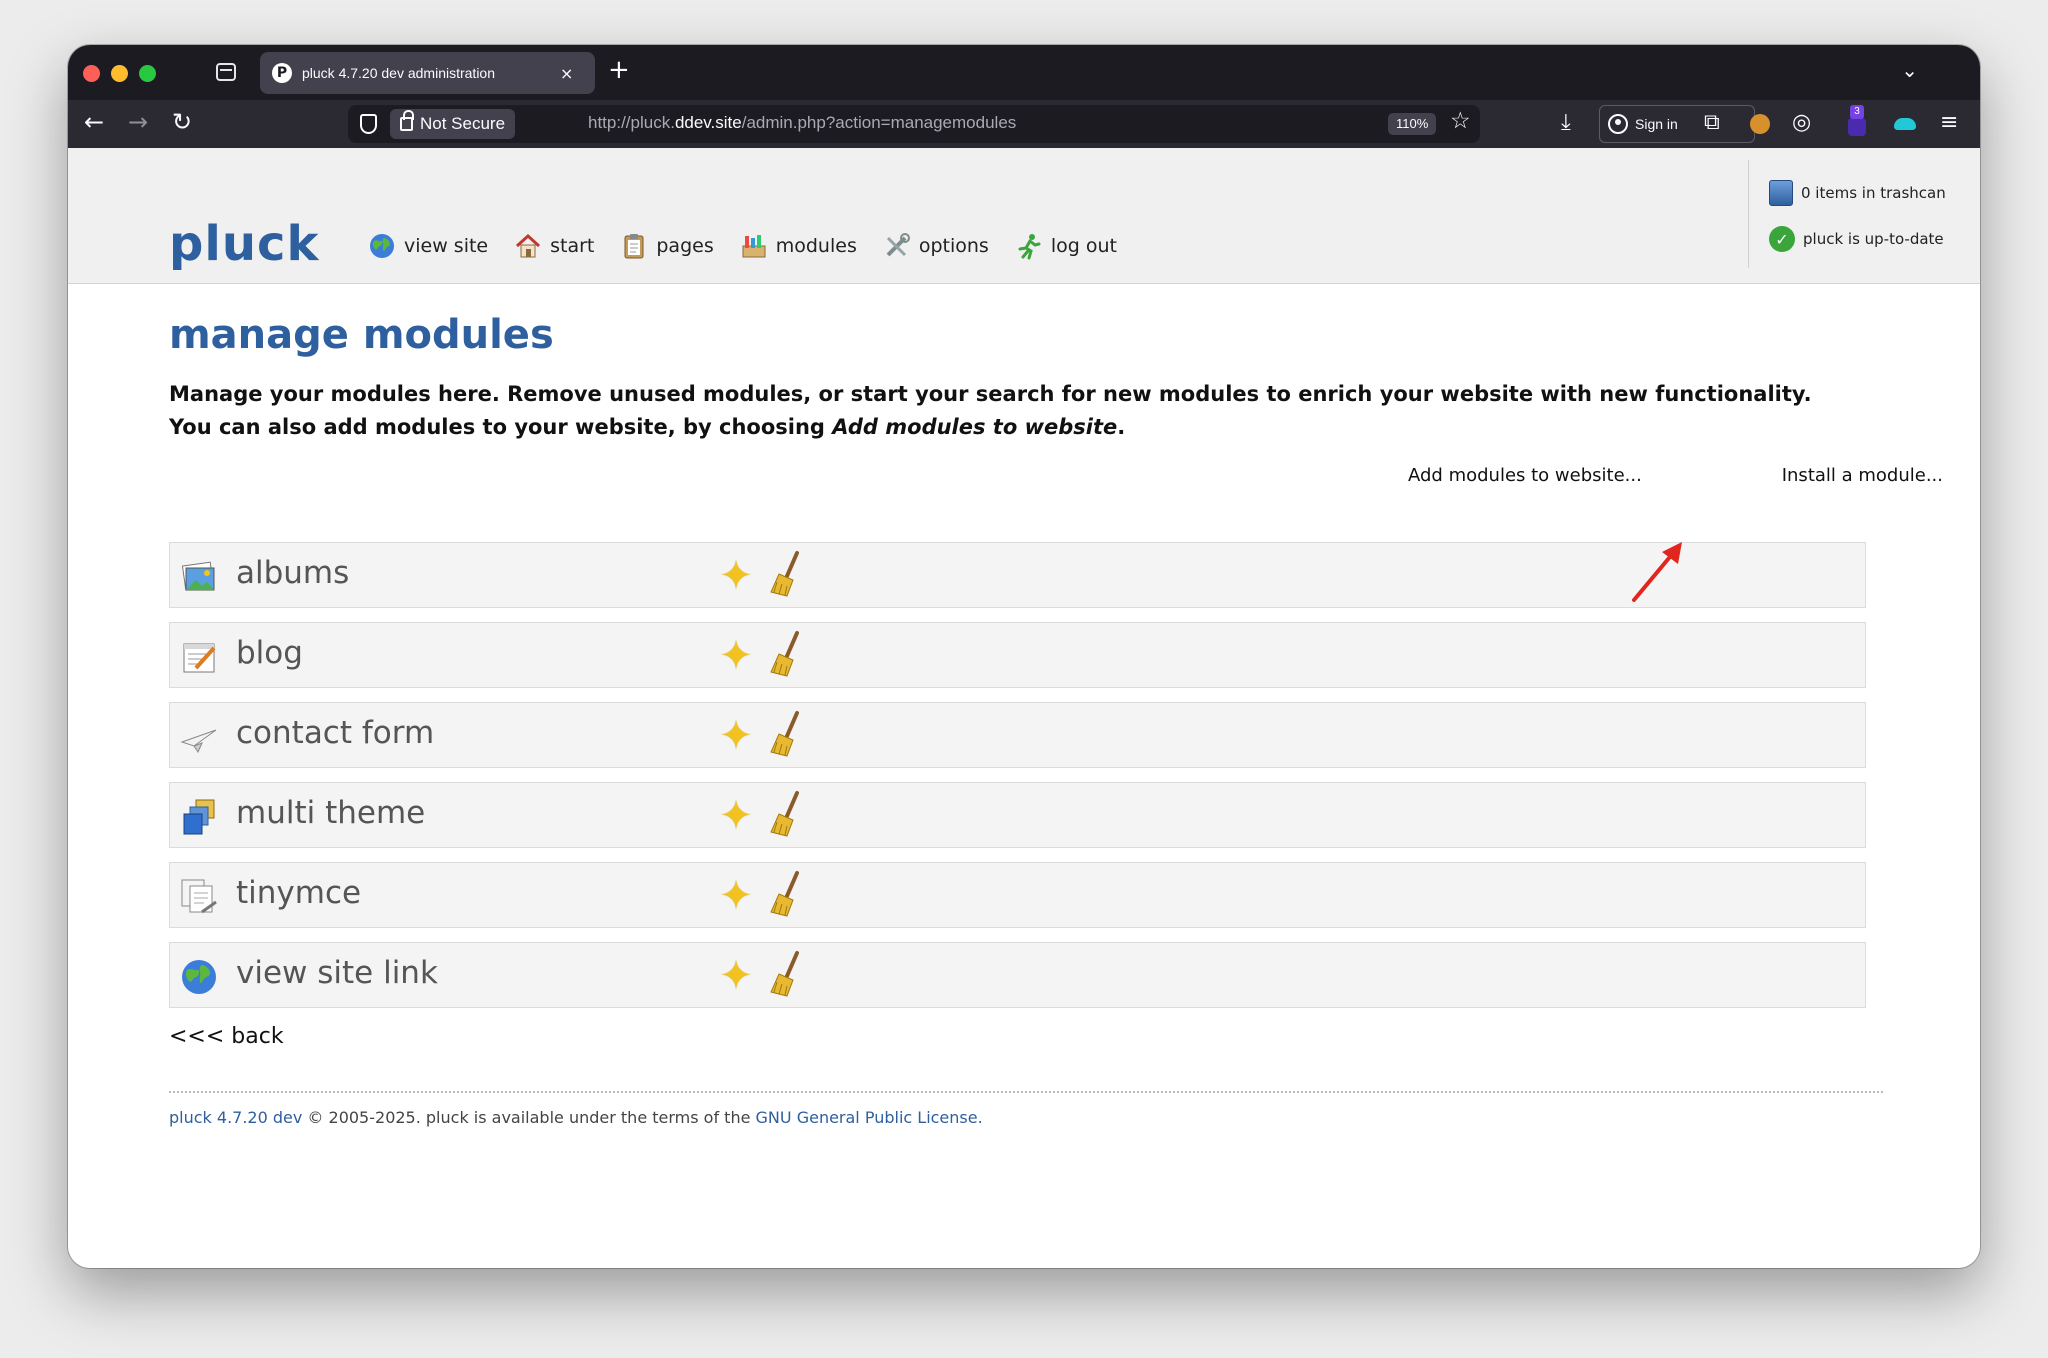 The height and width of the screenshot is (1358, 2048). I want to click on menu-item-start: start, so click(554, 246).